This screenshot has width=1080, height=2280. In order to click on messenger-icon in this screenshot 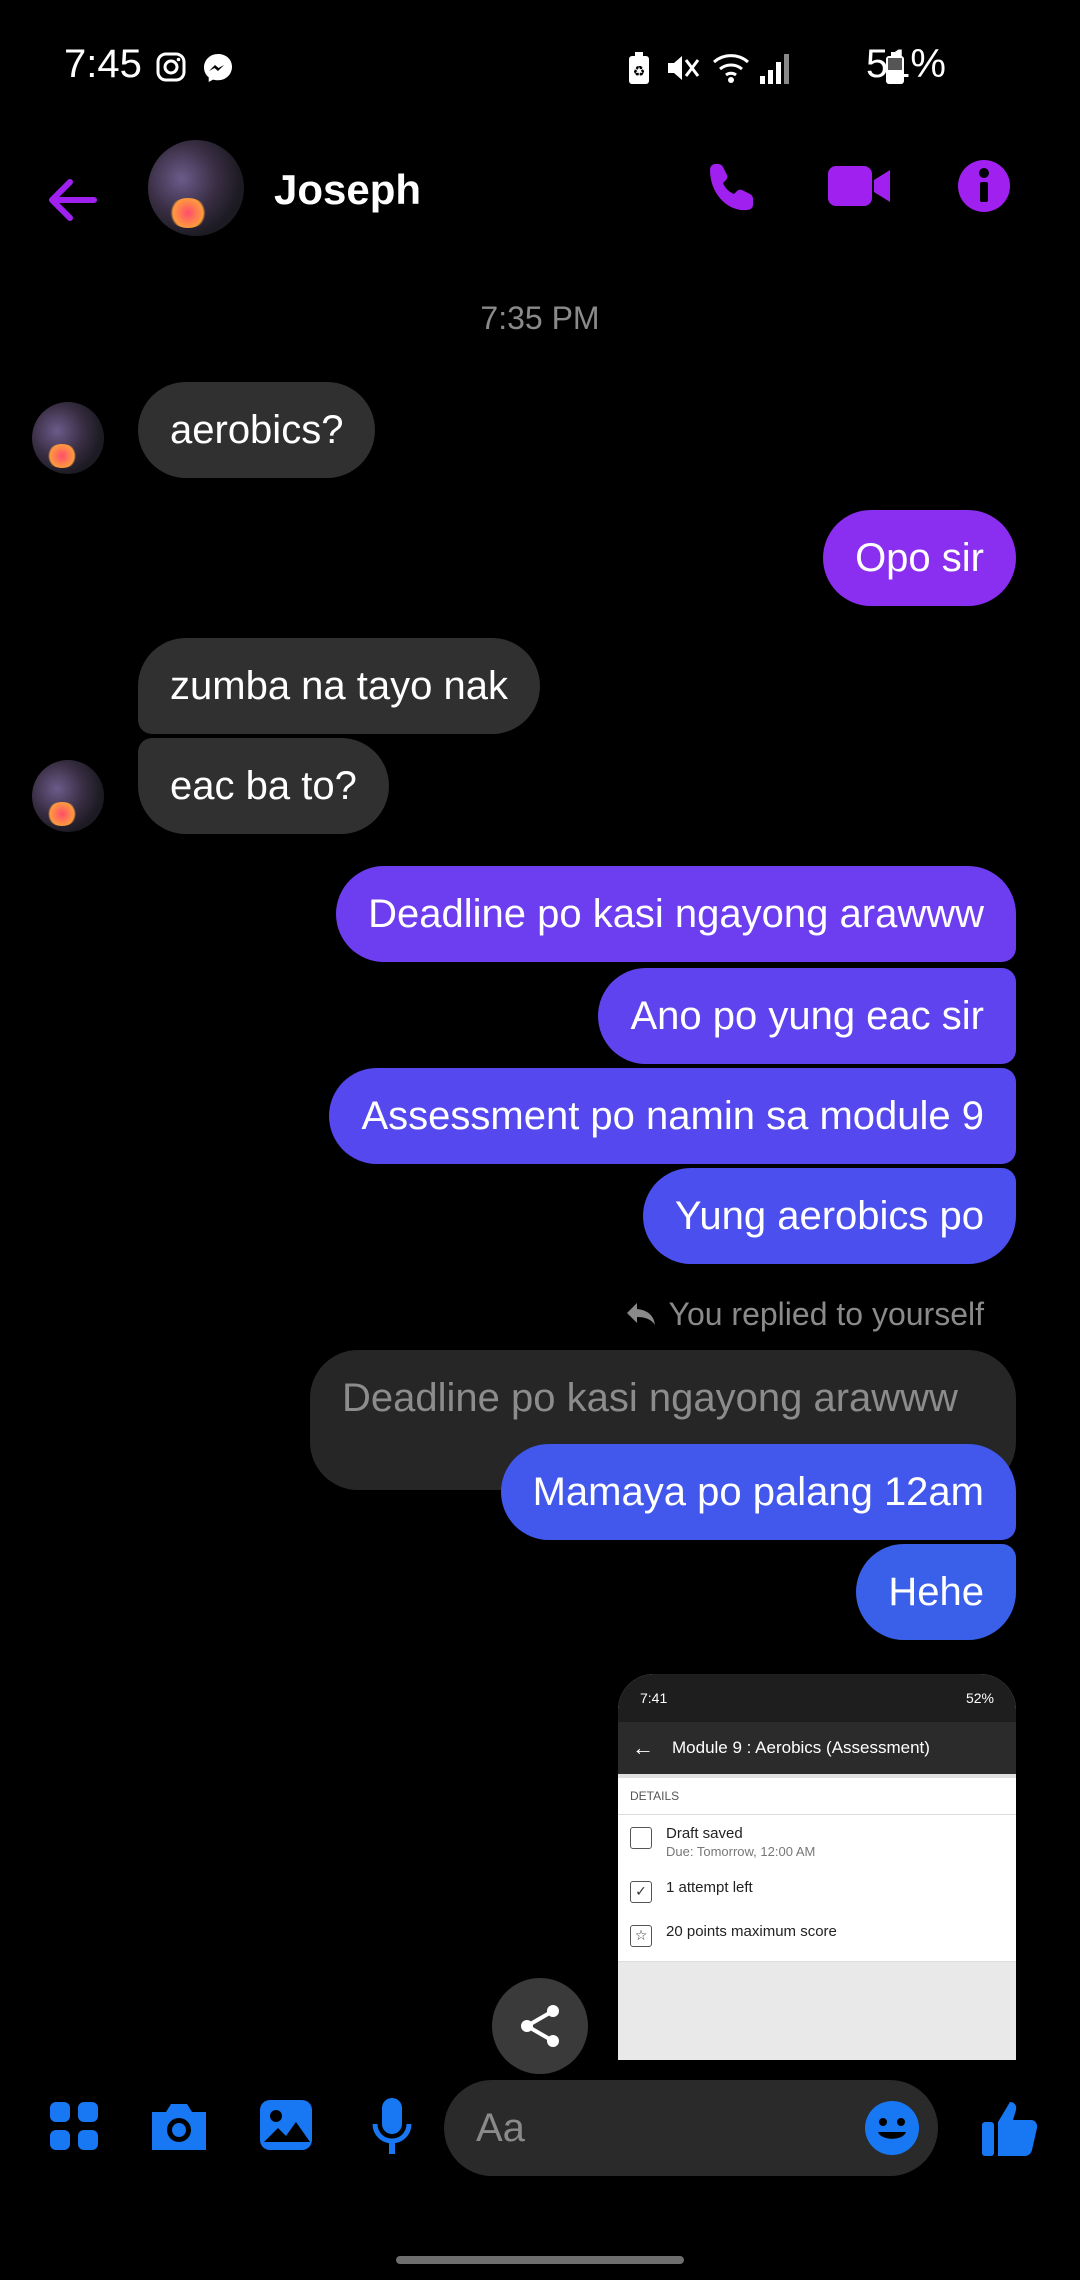, I will do `click(218, 68)`.